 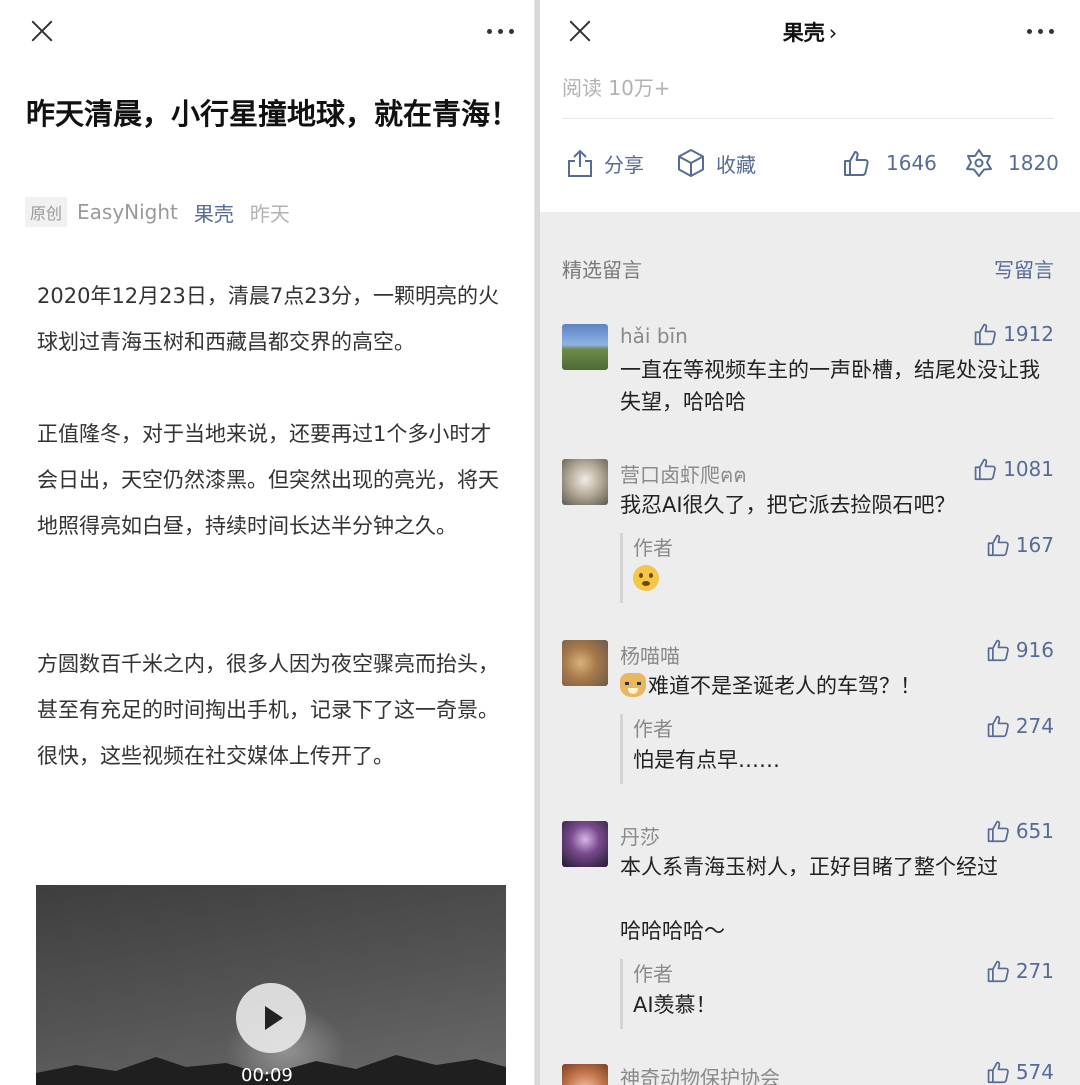 What do you see at coordinates (580, 163) in the screenshot?
I see `share-icon` at bounding box center [580, 163].